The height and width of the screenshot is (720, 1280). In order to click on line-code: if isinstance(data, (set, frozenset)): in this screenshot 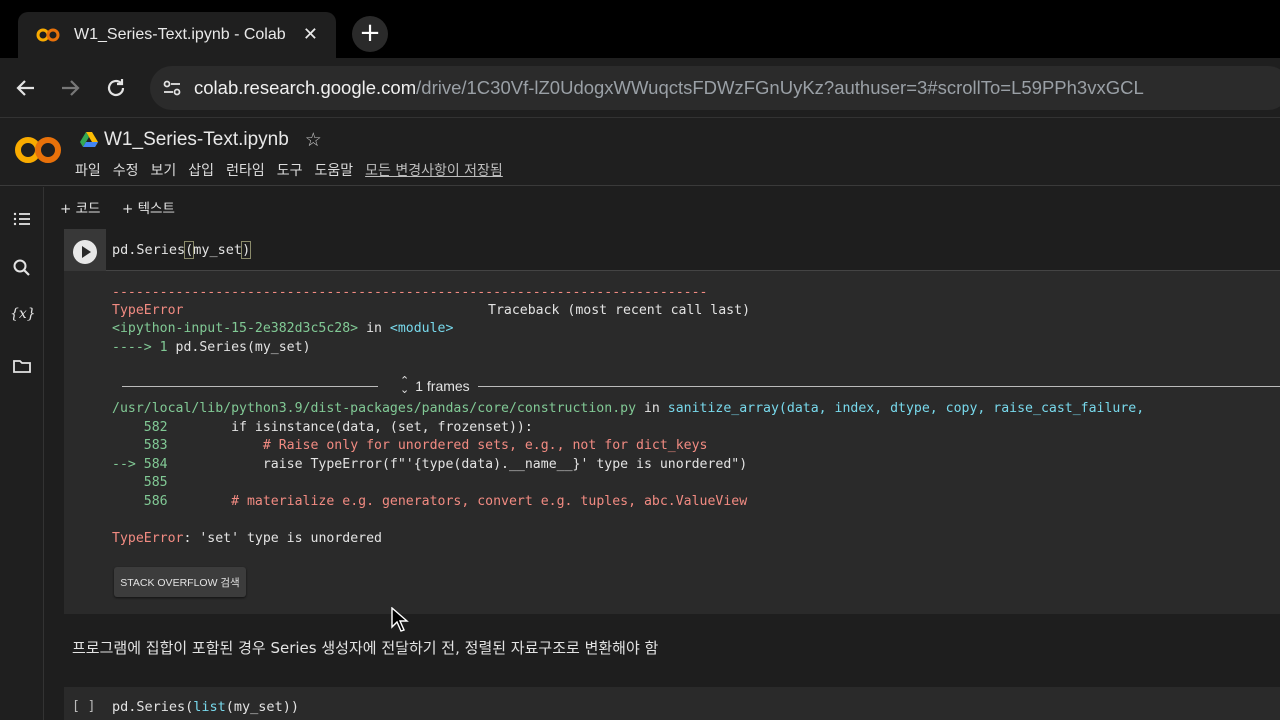, I will do `click(350, 427)`.